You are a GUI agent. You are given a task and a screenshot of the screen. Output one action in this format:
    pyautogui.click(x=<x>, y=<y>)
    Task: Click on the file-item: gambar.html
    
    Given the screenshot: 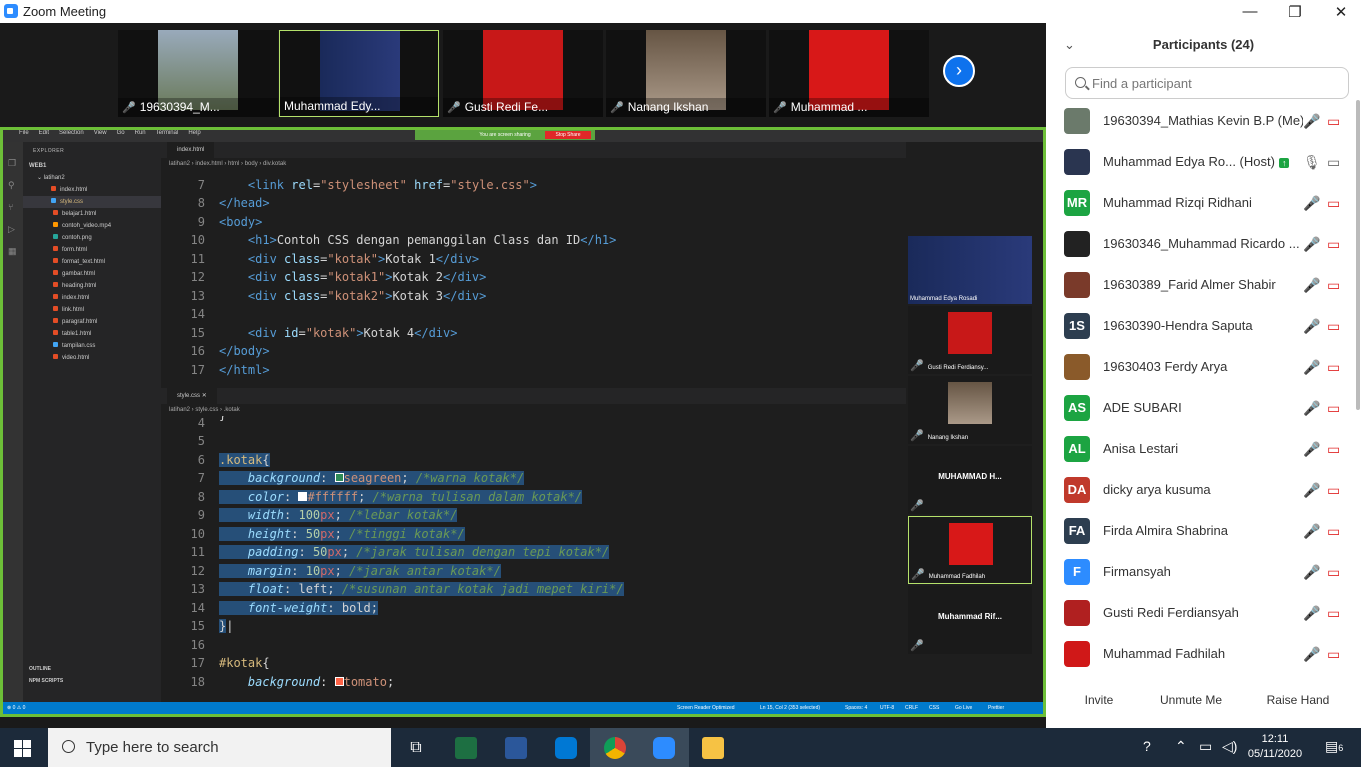 What is the action you would take?
    pyautogui.click(x=92, y=274)
    